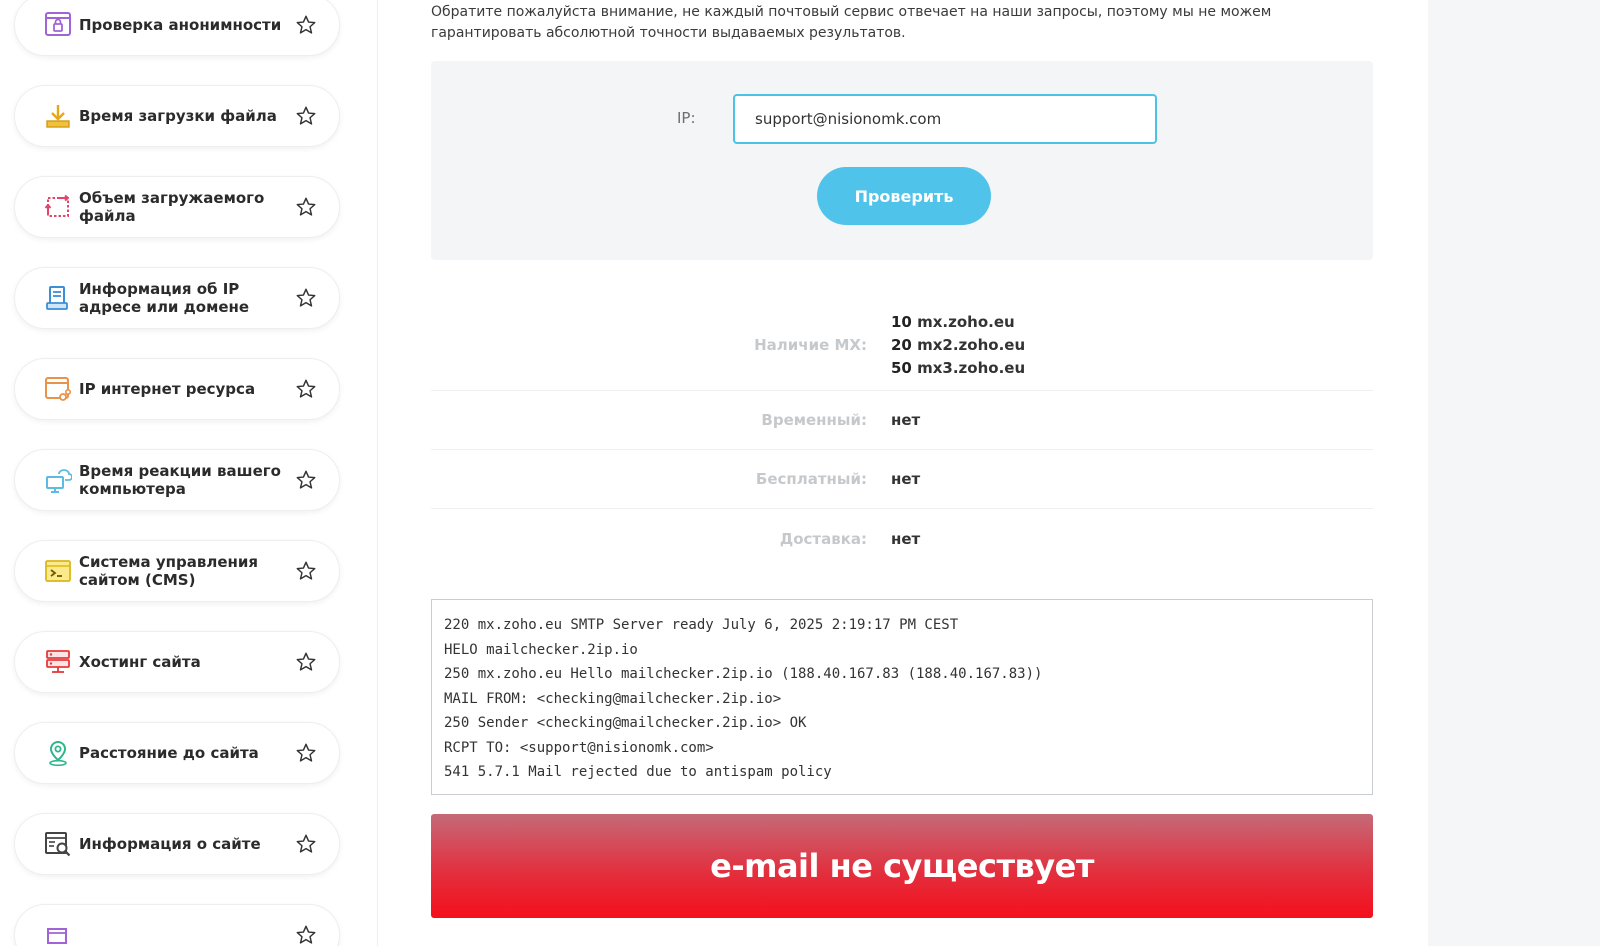 The width and height of the screenshot is (1600, 946). What do you see at coordinates (1514, 473) in the screenshot?
I see `right-gutter` at bounding box center [1514, 473].